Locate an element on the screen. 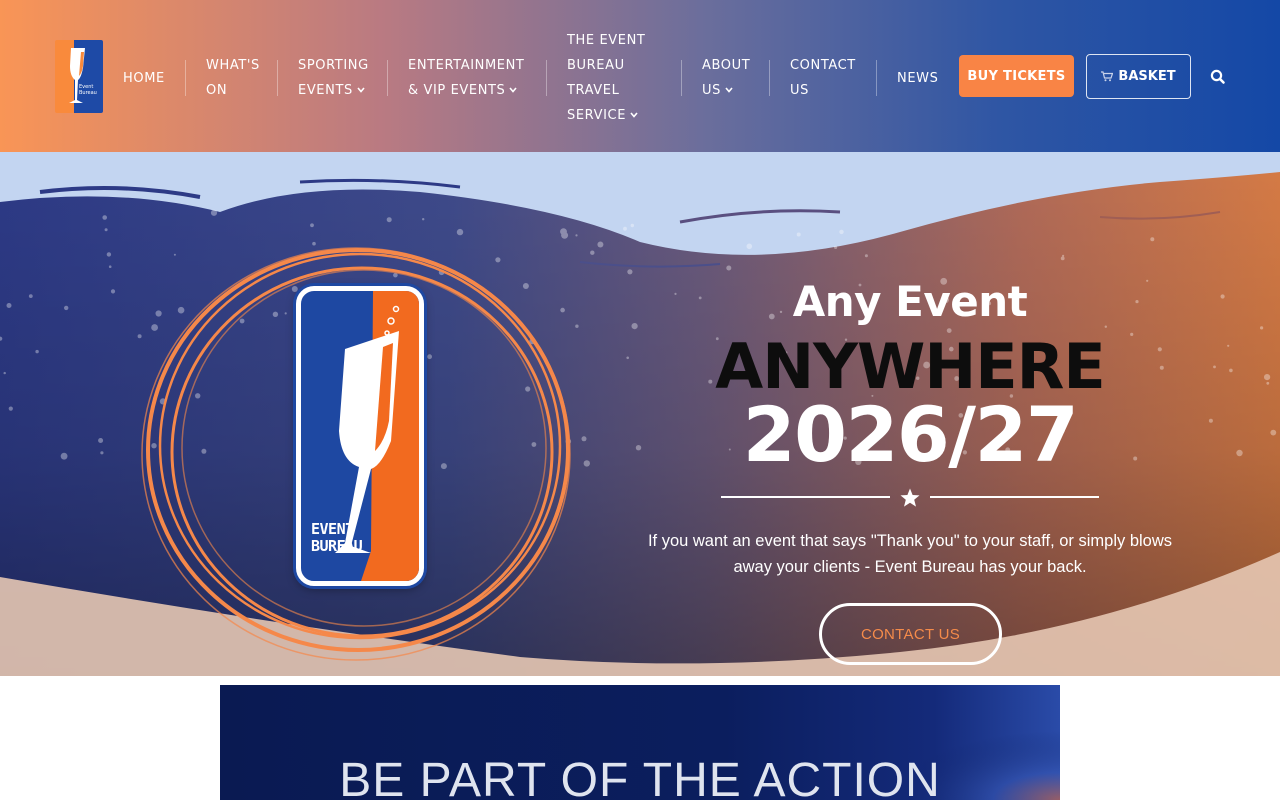 Image resolution: width=1280 pixels, height=800 pixels. site-logo: Event Bureau is located at coordinates (79, 76).